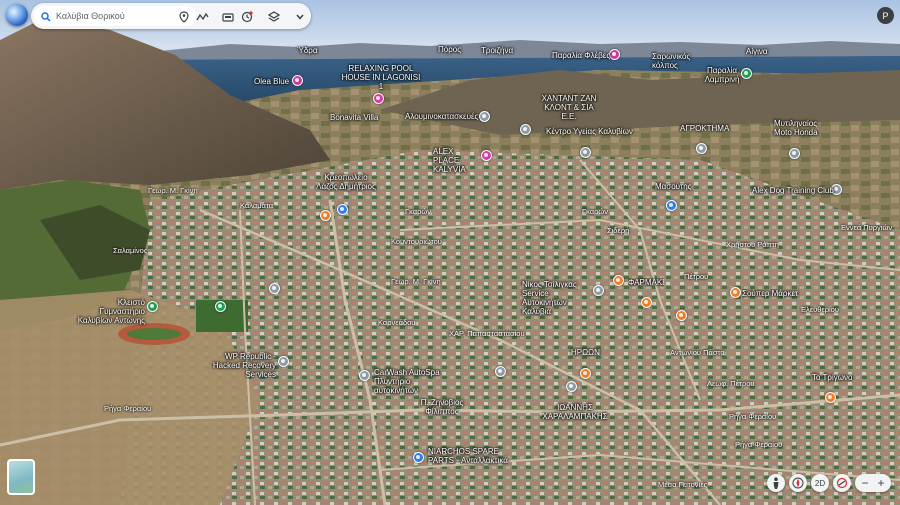 The width and height of the screenshot is (900, 505). Describe the element at coordinates (273, 16) in the screenshot. I see `layers-icon` at that location.